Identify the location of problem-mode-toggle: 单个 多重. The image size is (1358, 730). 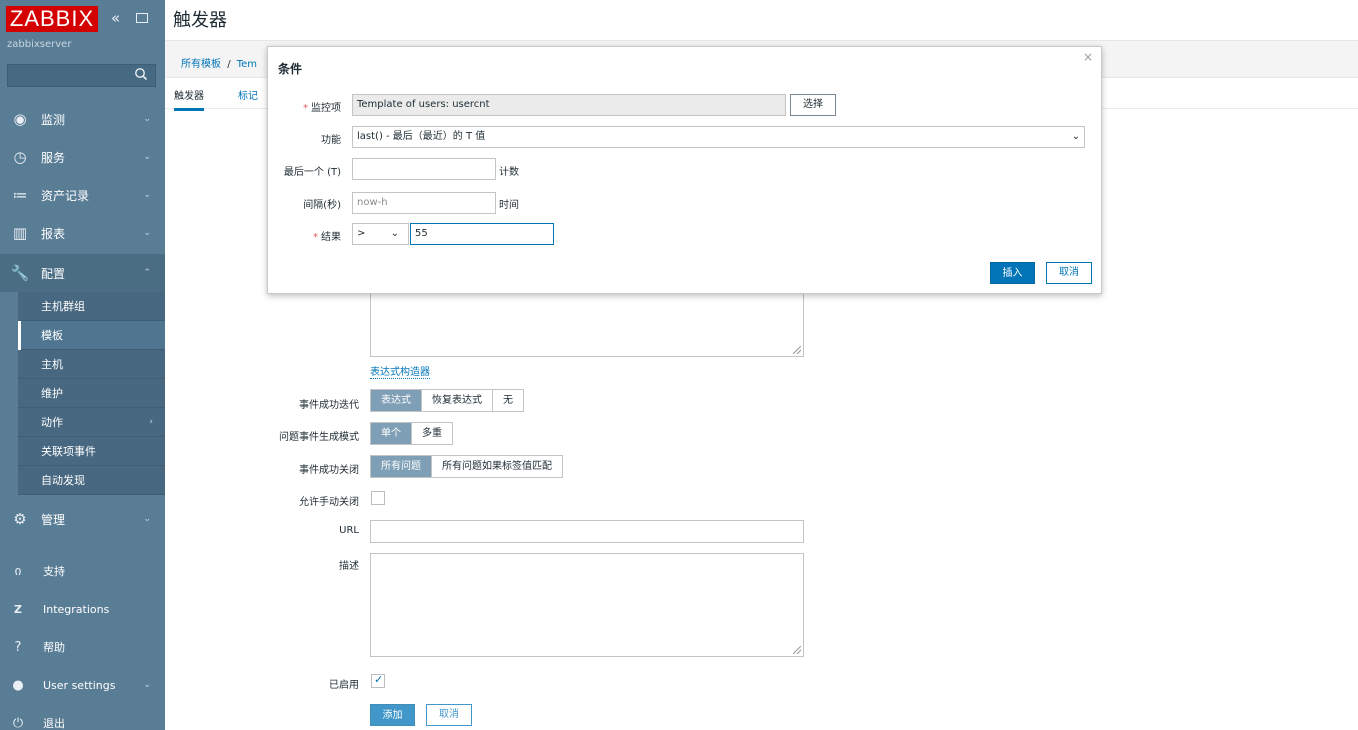
(411, 433).